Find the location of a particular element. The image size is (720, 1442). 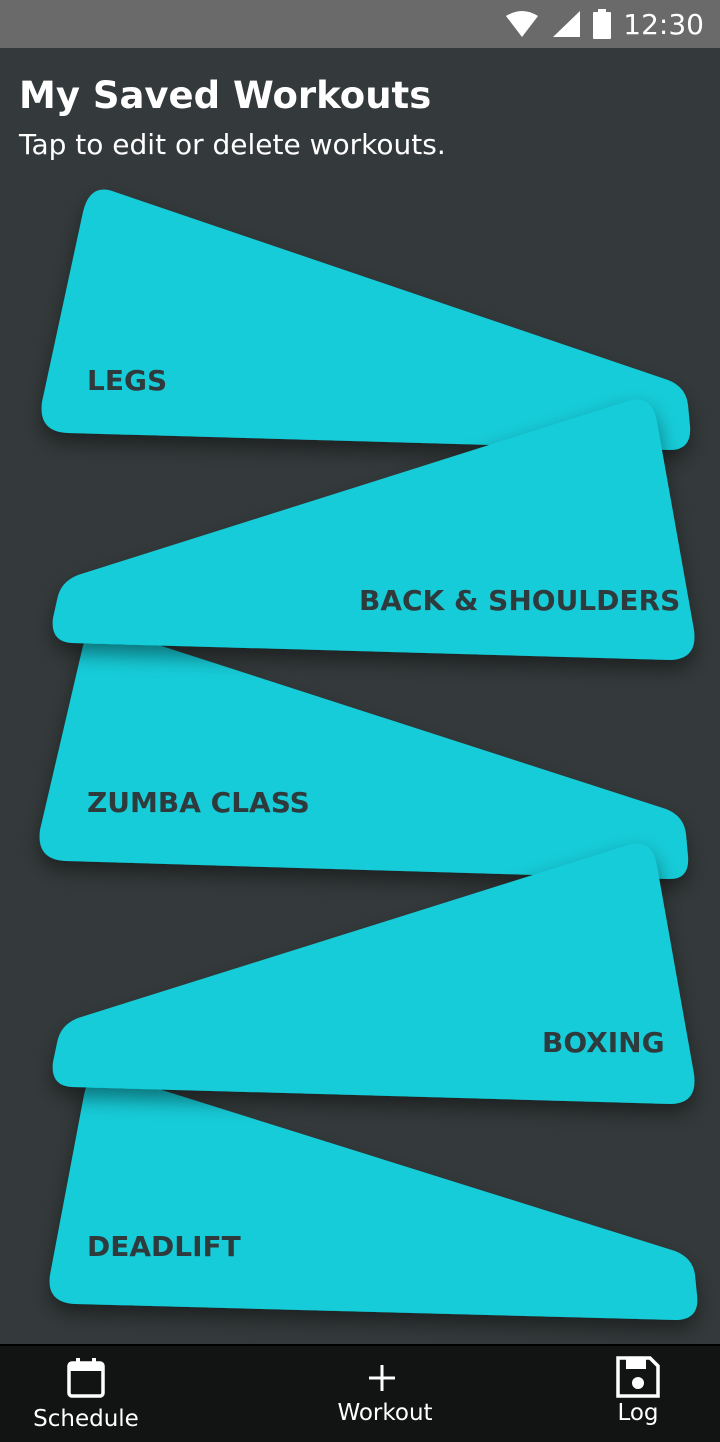

calendar-icon is located at coordinates (86, 1378).